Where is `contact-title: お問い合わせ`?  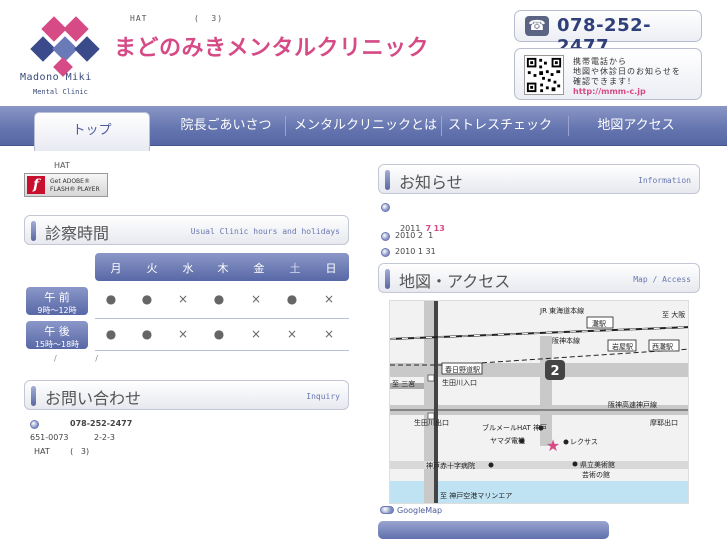
contact-title: お問い合わせ is located at coordinates (93, 398).